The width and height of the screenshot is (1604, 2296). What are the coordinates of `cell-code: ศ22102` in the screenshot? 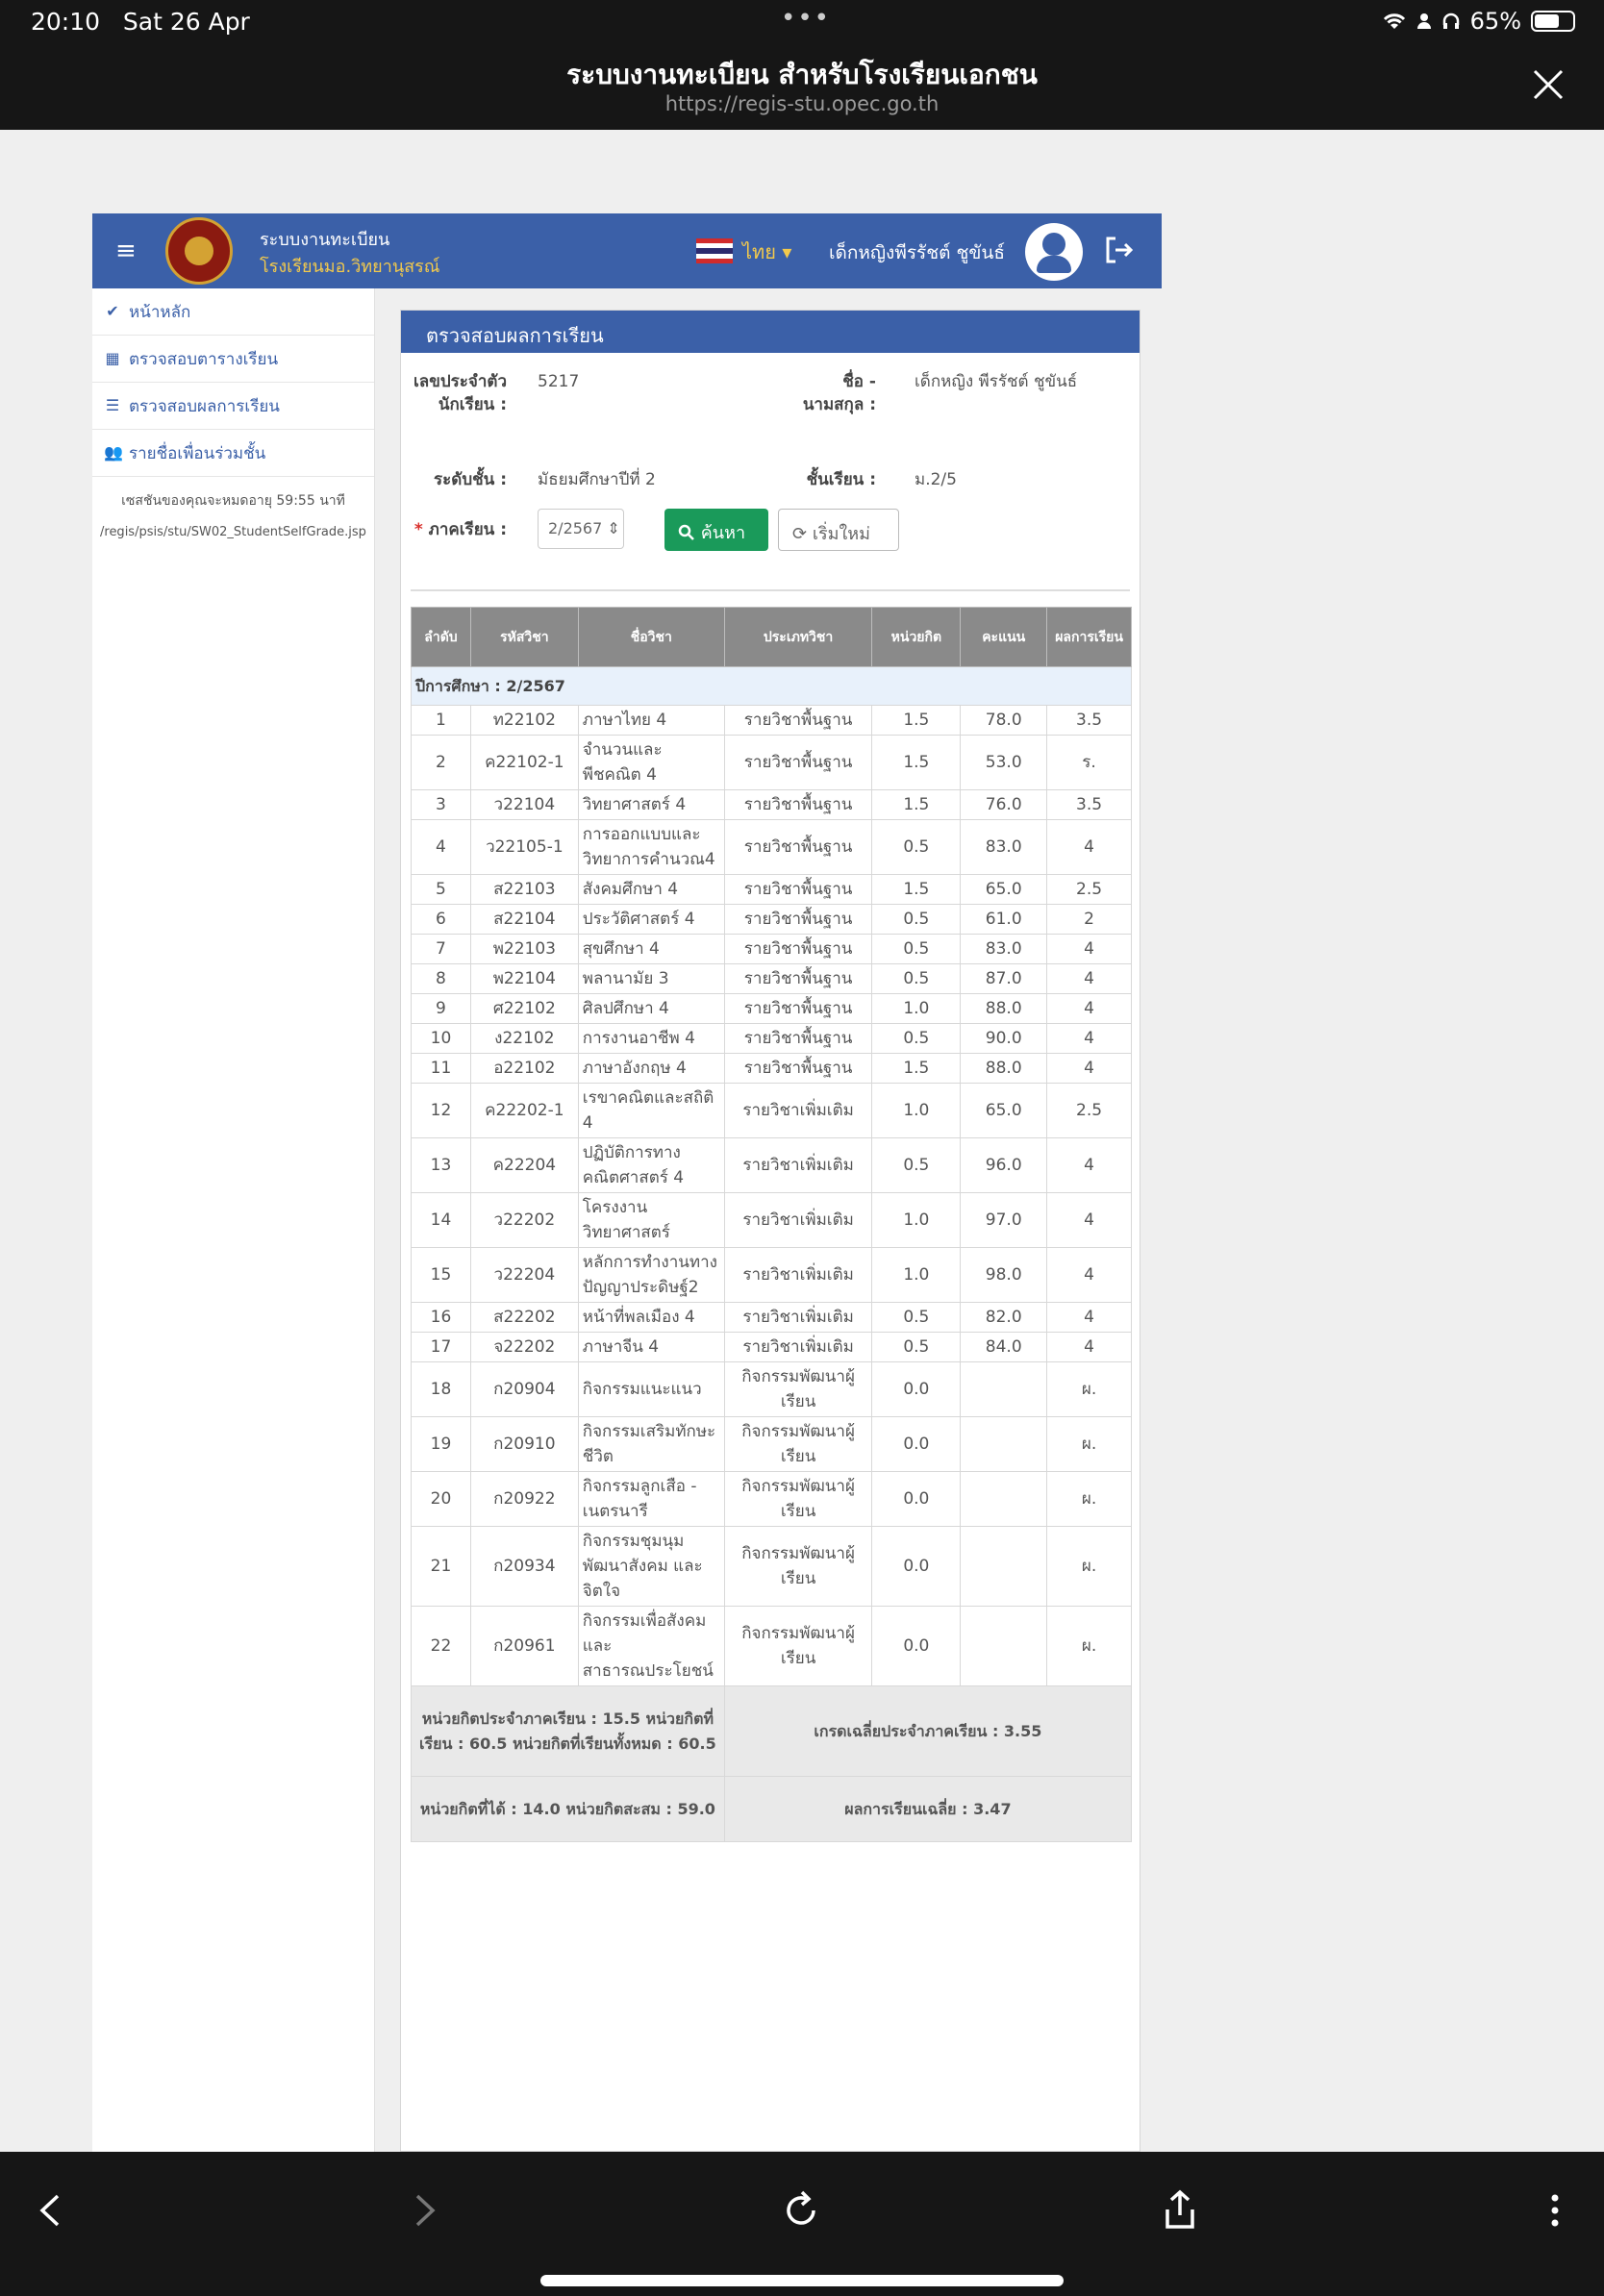 It's located at (524, 1008).